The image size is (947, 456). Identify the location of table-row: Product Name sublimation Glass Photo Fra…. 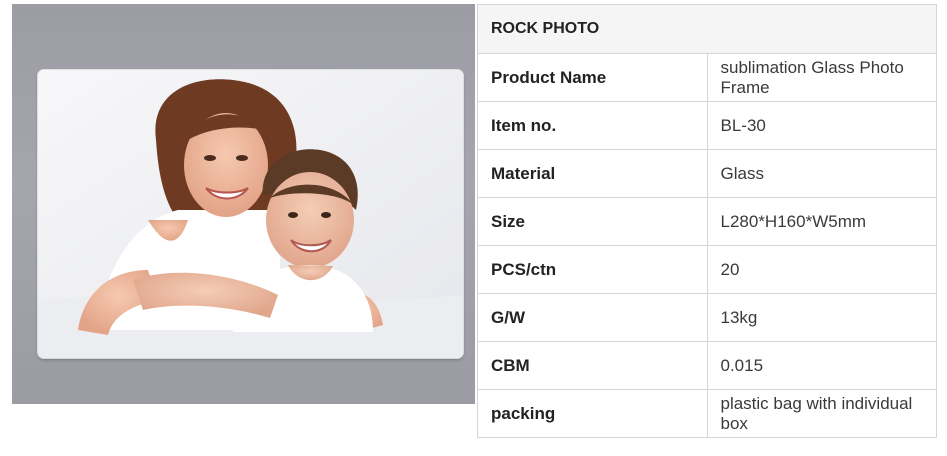
(707, 77).